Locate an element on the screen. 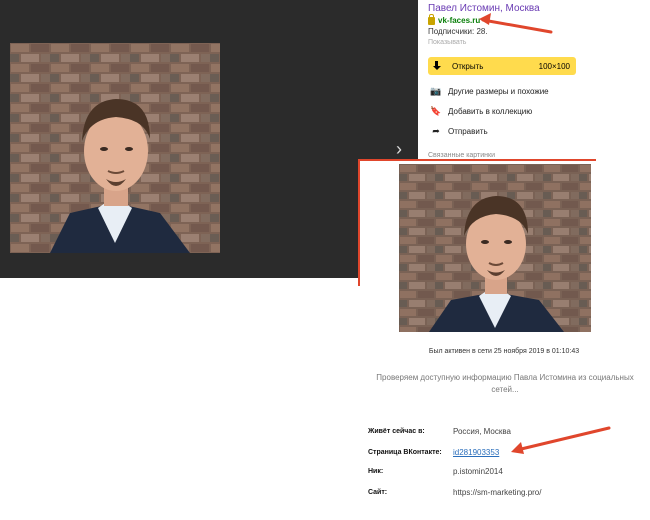 The image size is (650, 520). add-to-collection-link: 🔖 Добавить в коллекцию is located at coordinates (481, 111).